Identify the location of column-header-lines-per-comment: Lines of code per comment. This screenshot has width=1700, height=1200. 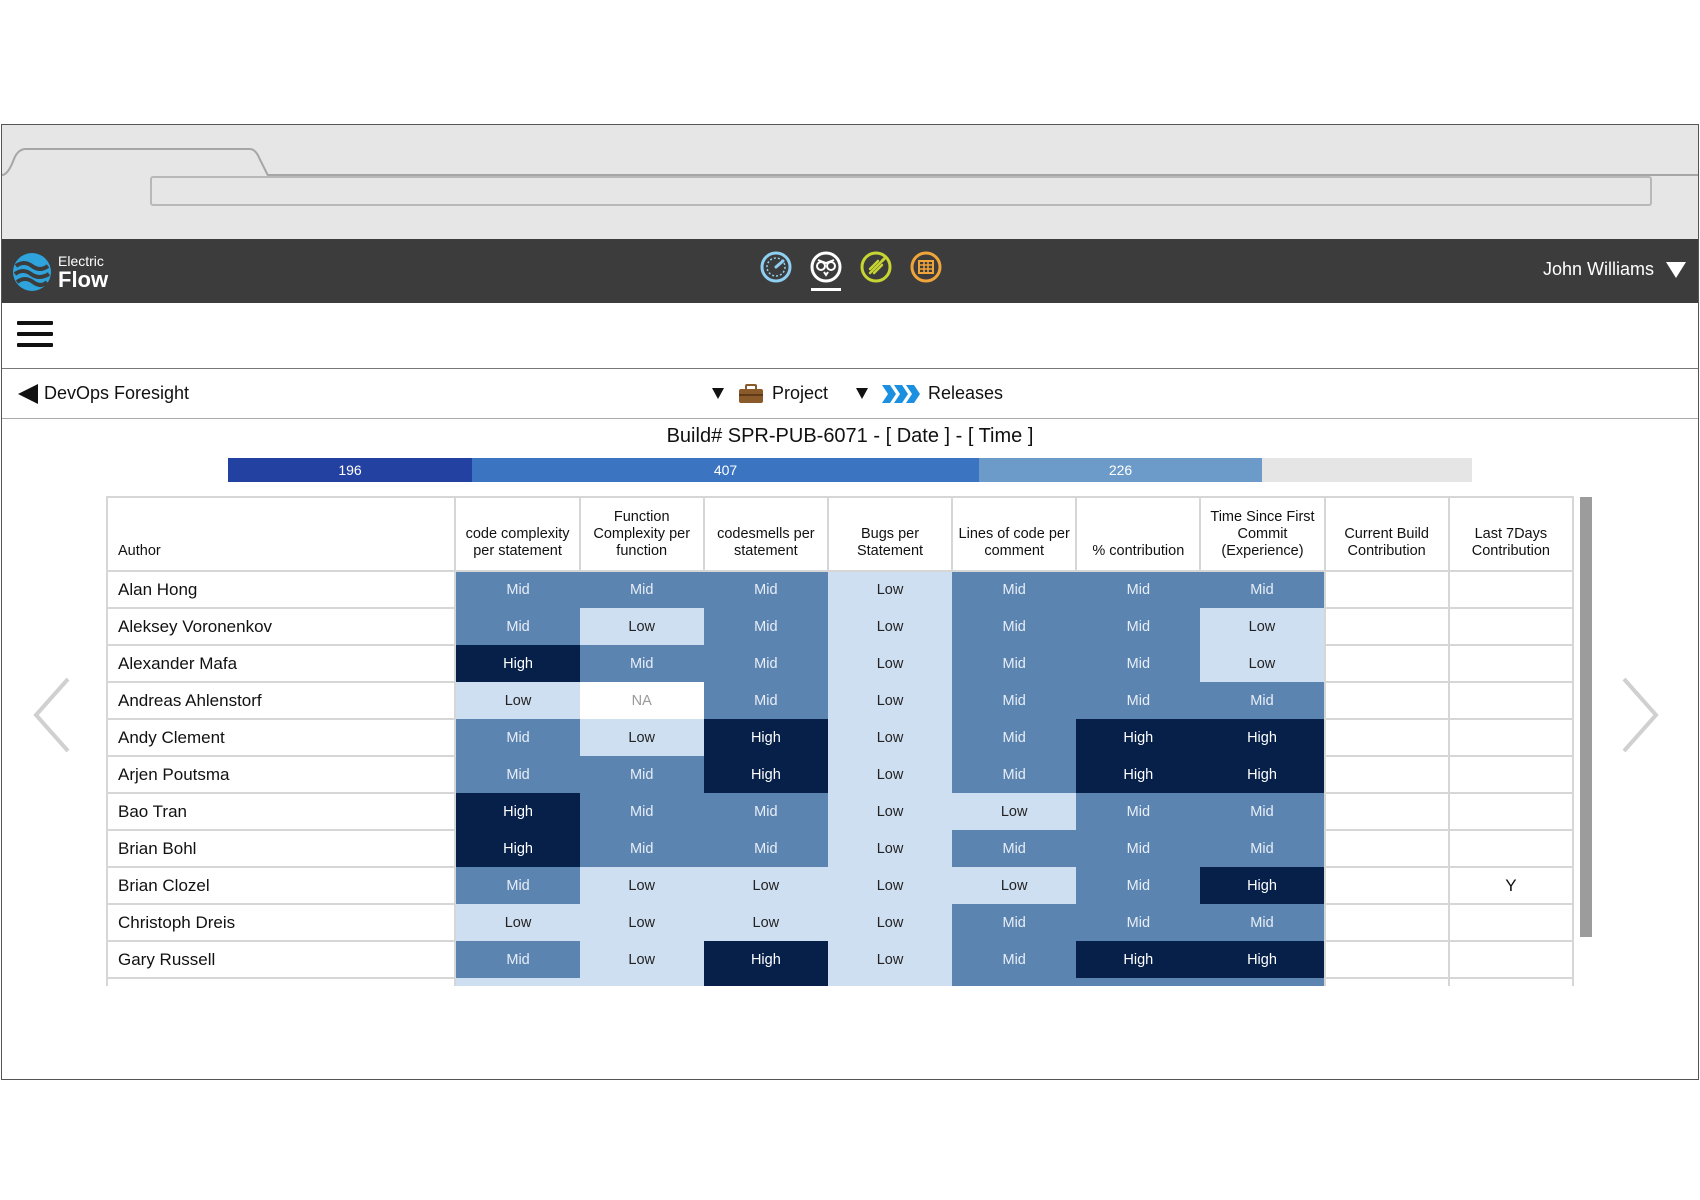
(1014, 534).